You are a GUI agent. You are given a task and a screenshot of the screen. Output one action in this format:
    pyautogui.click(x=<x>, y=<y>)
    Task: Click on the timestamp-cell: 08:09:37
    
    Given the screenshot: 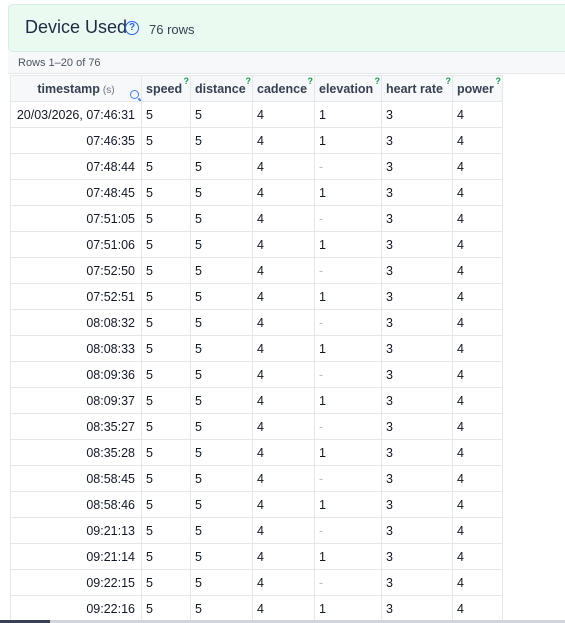 What is the action you would take?
    pyautogui.click(x=76, y=400)
    